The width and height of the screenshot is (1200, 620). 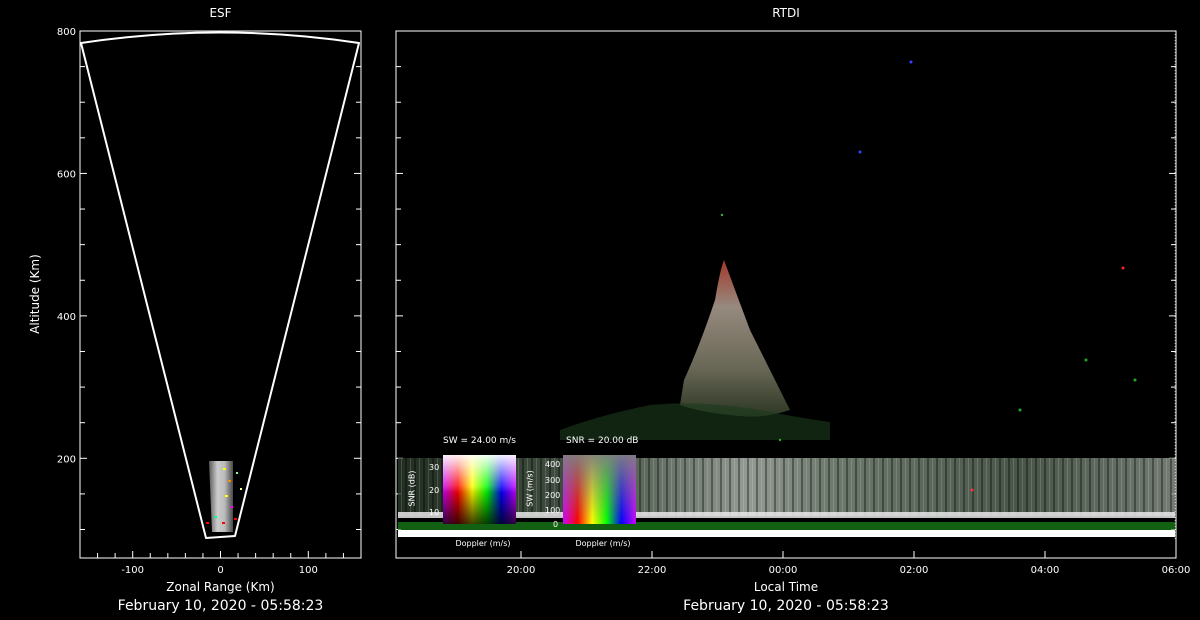 I want to click on legend-sw-x-label: Doppler (m/s), so click(x=483, y=543).